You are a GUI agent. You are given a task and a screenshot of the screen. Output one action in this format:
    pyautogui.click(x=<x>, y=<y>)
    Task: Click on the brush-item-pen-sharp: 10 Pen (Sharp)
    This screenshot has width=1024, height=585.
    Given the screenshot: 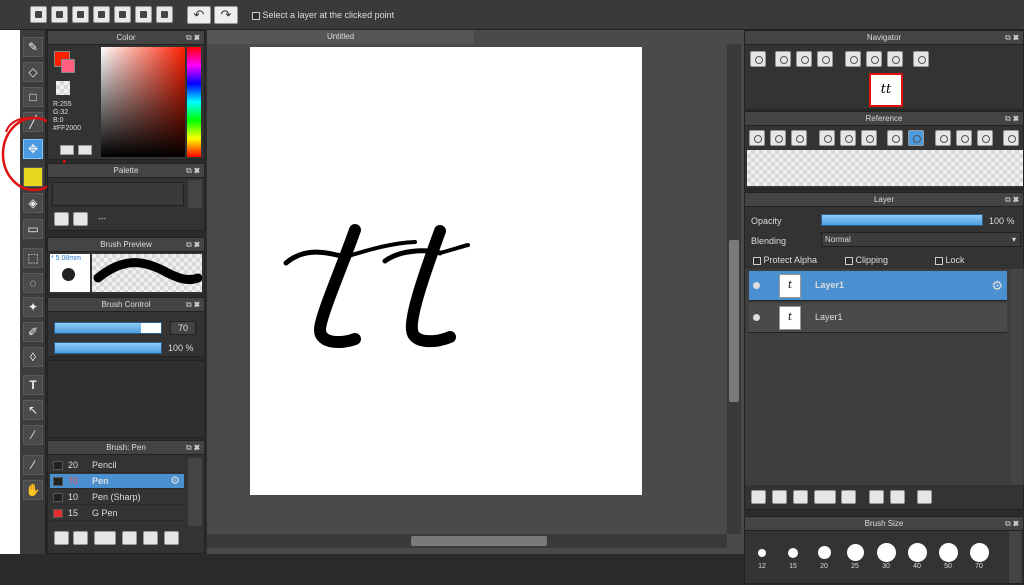 What is the action you would take?
    pyautogui.click(x=117, y=497)
    